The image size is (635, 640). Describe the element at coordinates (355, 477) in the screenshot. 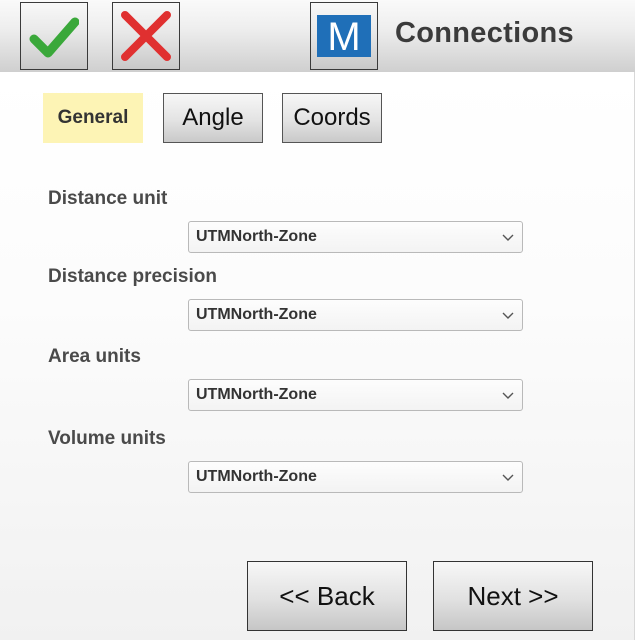

I see `volume-units-select: UTMNorth-Zone` at that location.